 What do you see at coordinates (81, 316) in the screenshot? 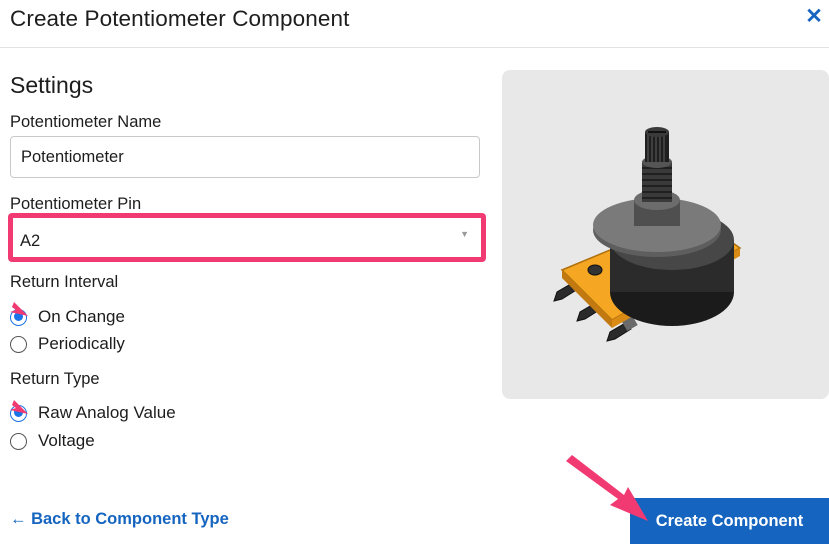
I see `radio-label: On Change` at bounding box center [81, 316].